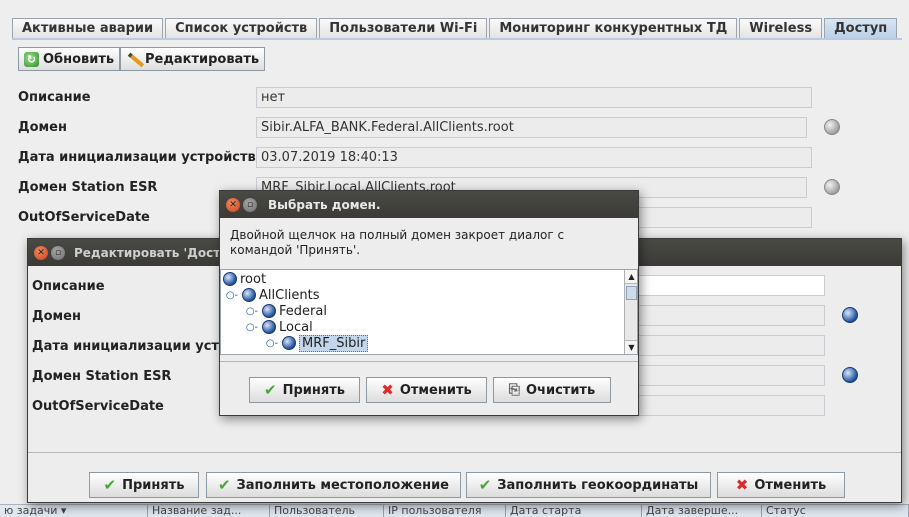  Describe the element at coordinates (98, 406) in the screenshot. I see `edit-oos-label: OutOfServiceDate` at that location.